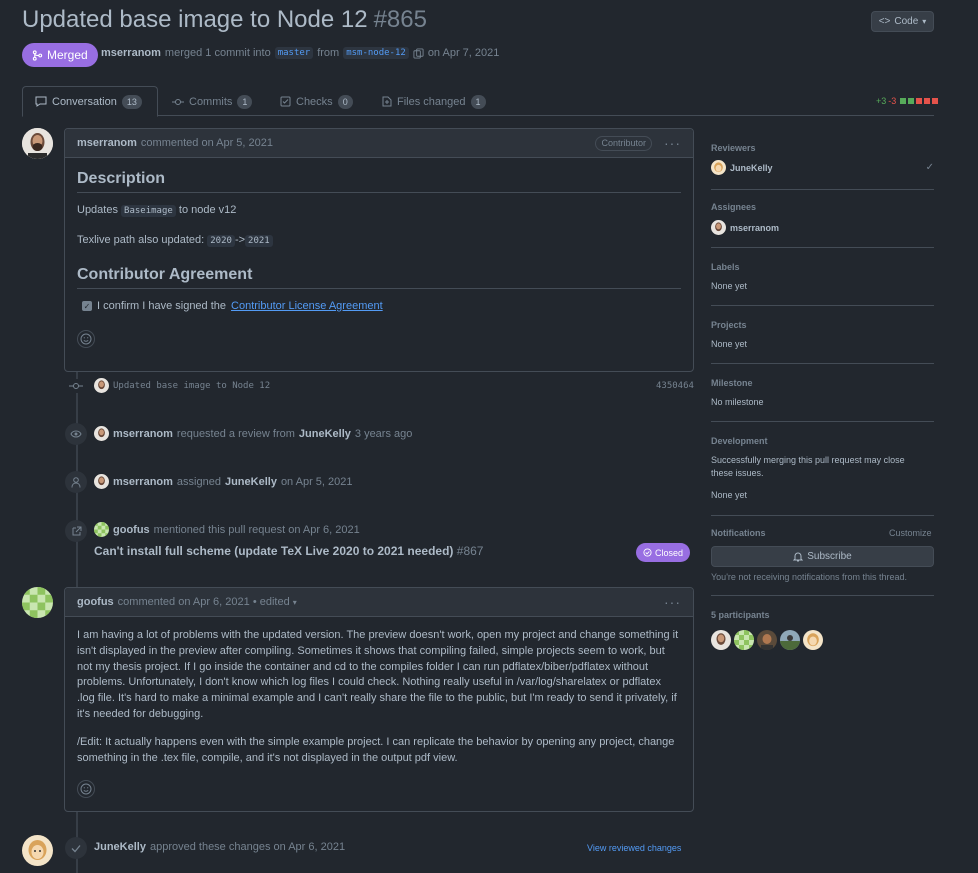  What do you see at coordinates (470, 551) in the screenshot?
I see `issue-number: #867` at bounding box center [470, 551].